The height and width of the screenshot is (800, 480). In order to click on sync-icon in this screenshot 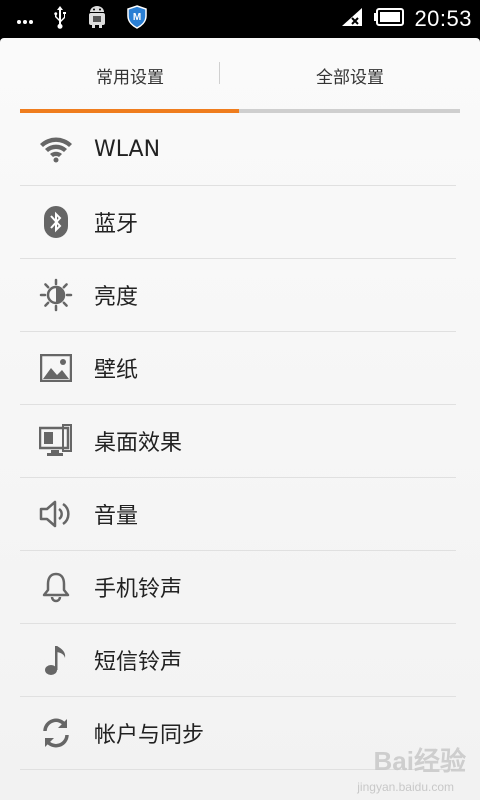, I will do `click(56, 733)`.